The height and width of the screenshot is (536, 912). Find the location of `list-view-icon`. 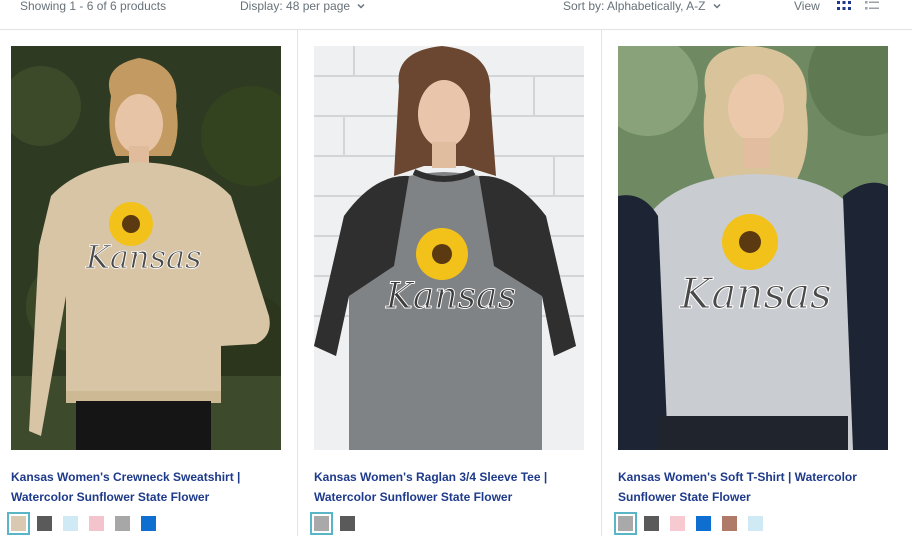

list-view-icon is located at coordinates (872, 6).